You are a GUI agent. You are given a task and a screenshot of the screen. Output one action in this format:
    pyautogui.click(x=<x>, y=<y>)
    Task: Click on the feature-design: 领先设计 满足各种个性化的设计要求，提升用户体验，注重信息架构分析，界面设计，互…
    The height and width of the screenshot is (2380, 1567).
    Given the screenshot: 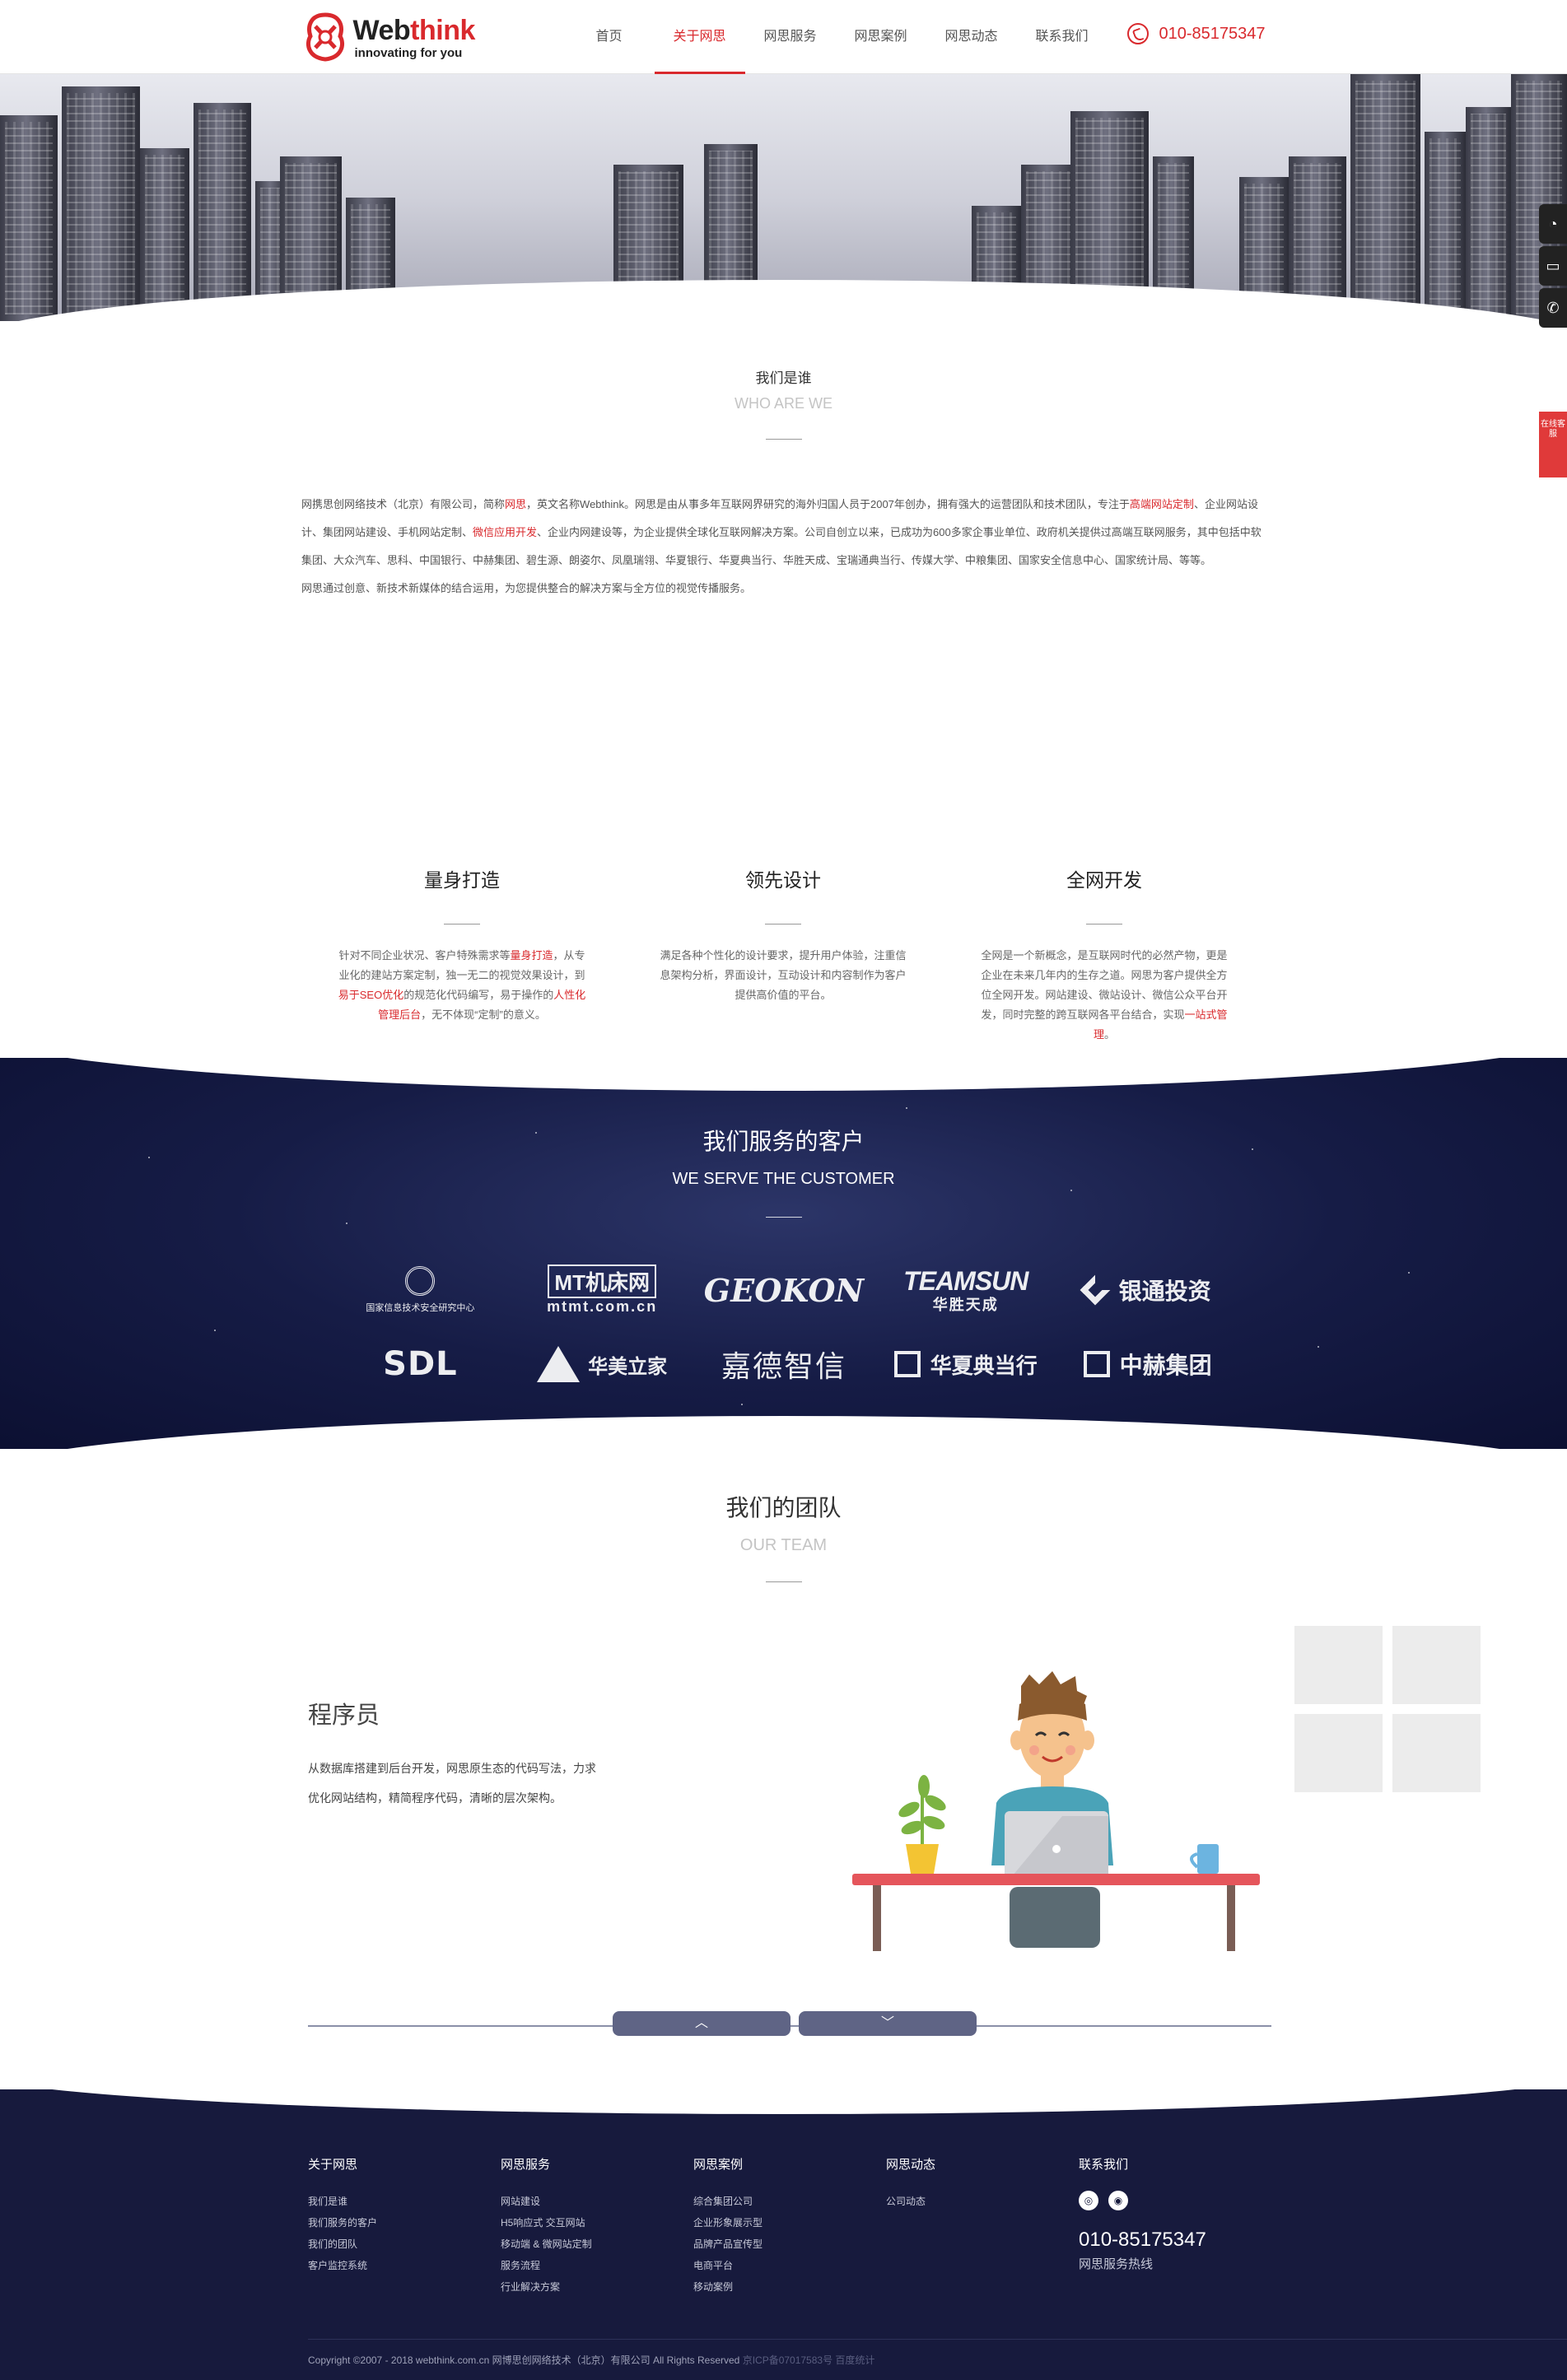 What is the action you would take?
    pyautogui.click(x=783, y=954)
    